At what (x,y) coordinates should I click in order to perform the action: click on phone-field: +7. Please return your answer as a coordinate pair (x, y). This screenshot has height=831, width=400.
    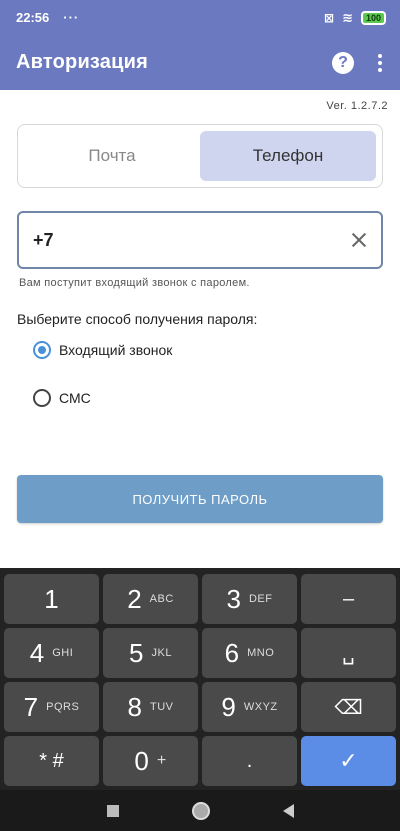
    Looking at the image, I should click on (200, 240).